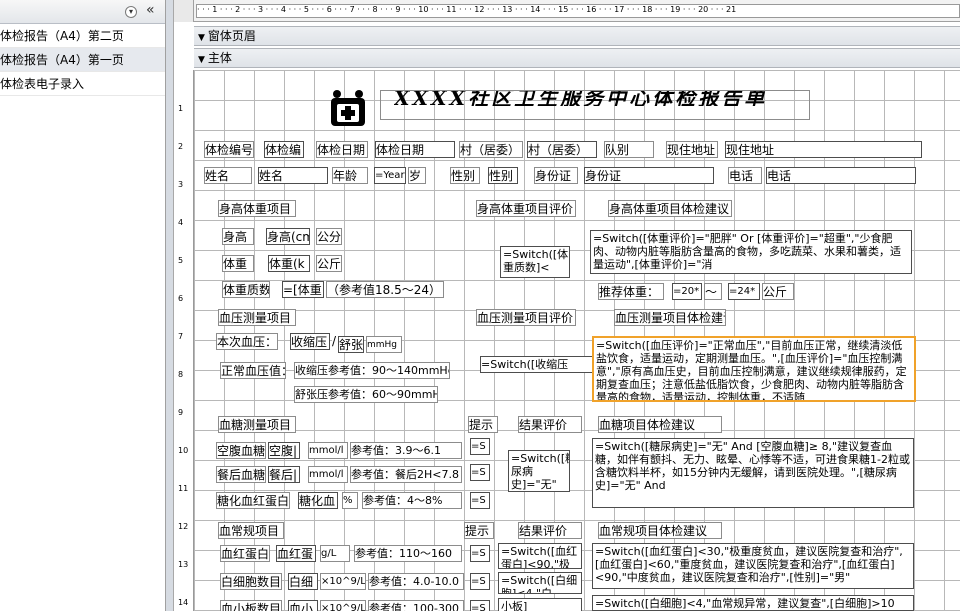  What do you see at coordinates (406, 474) in the screenshot?
I see `label-postmeal-reference: 参考值：餐后2H<7.8` at bounding box center [406, 474].